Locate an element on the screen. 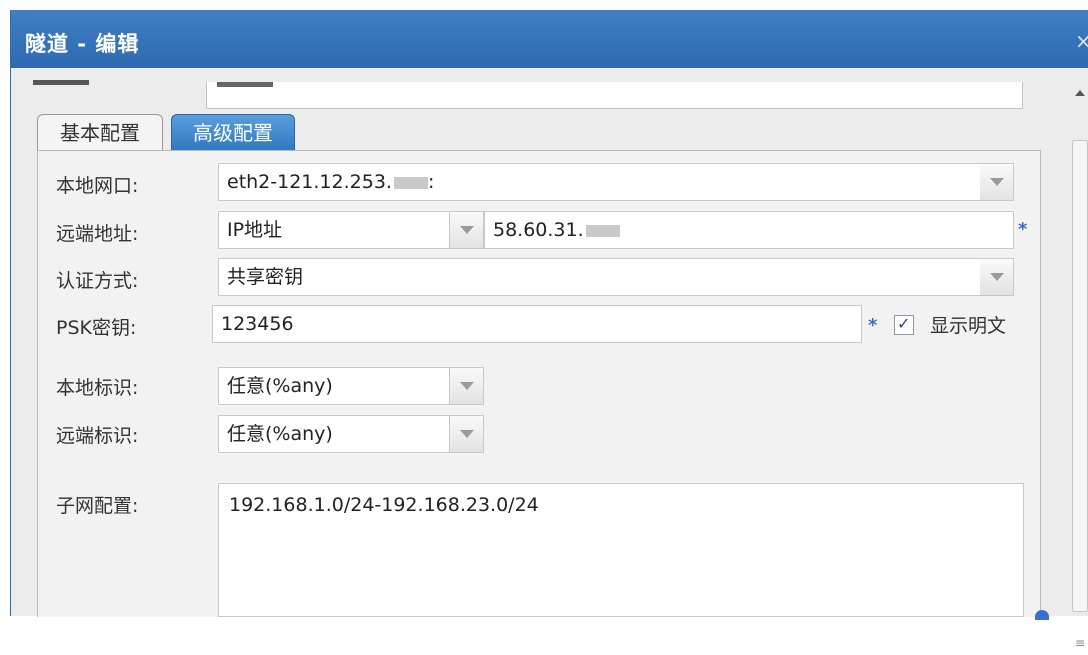 Image resolution: width=1088 pixels, height=655 pixels. name-field-partial is located at coordinates (614, 95).